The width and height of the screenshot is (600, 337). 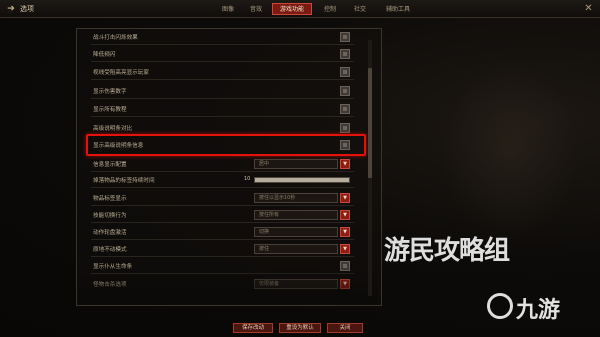 I want to click on setting-row-tutorials: 显示所有教程, so click(x=222, y=109).